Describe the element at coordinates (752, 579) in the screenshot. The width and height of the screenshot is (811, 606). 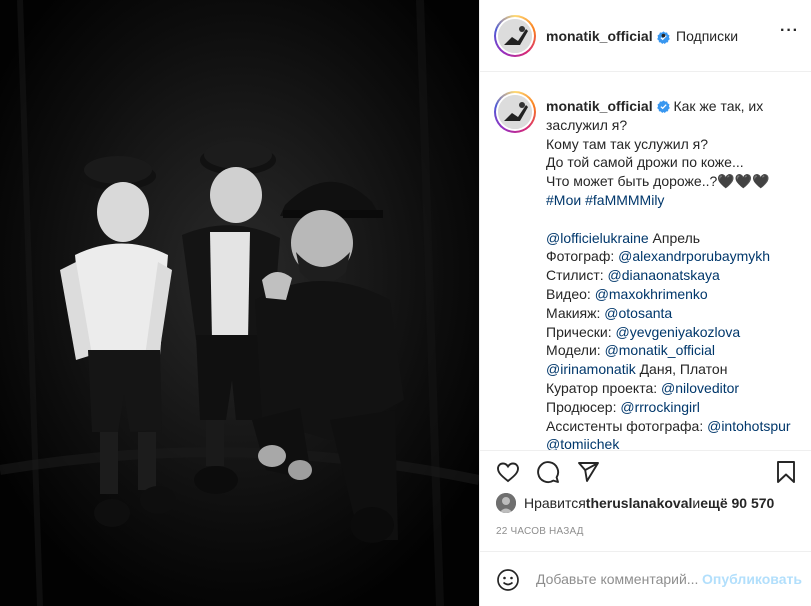
I see `publish-button: Опубликовать` at that location.